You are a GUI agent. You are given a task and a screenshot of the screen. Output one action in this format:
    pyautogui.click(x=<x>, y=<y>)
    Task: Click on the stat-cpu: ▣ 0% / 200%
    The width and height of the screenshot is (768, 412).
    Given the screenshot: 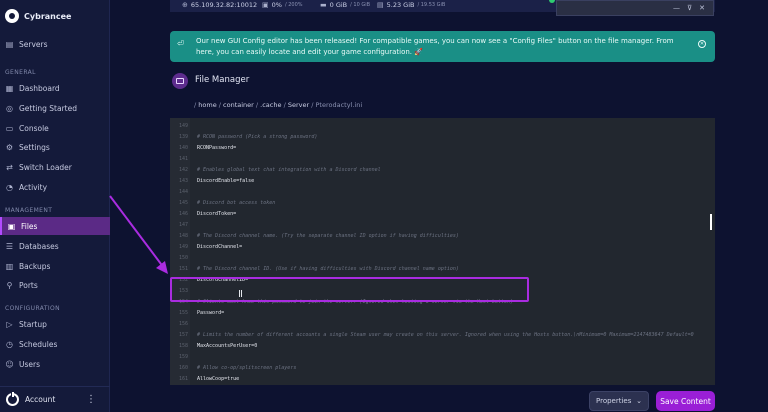 What is the action you would take?
    pyautogui.click(x=282, y=5)
    